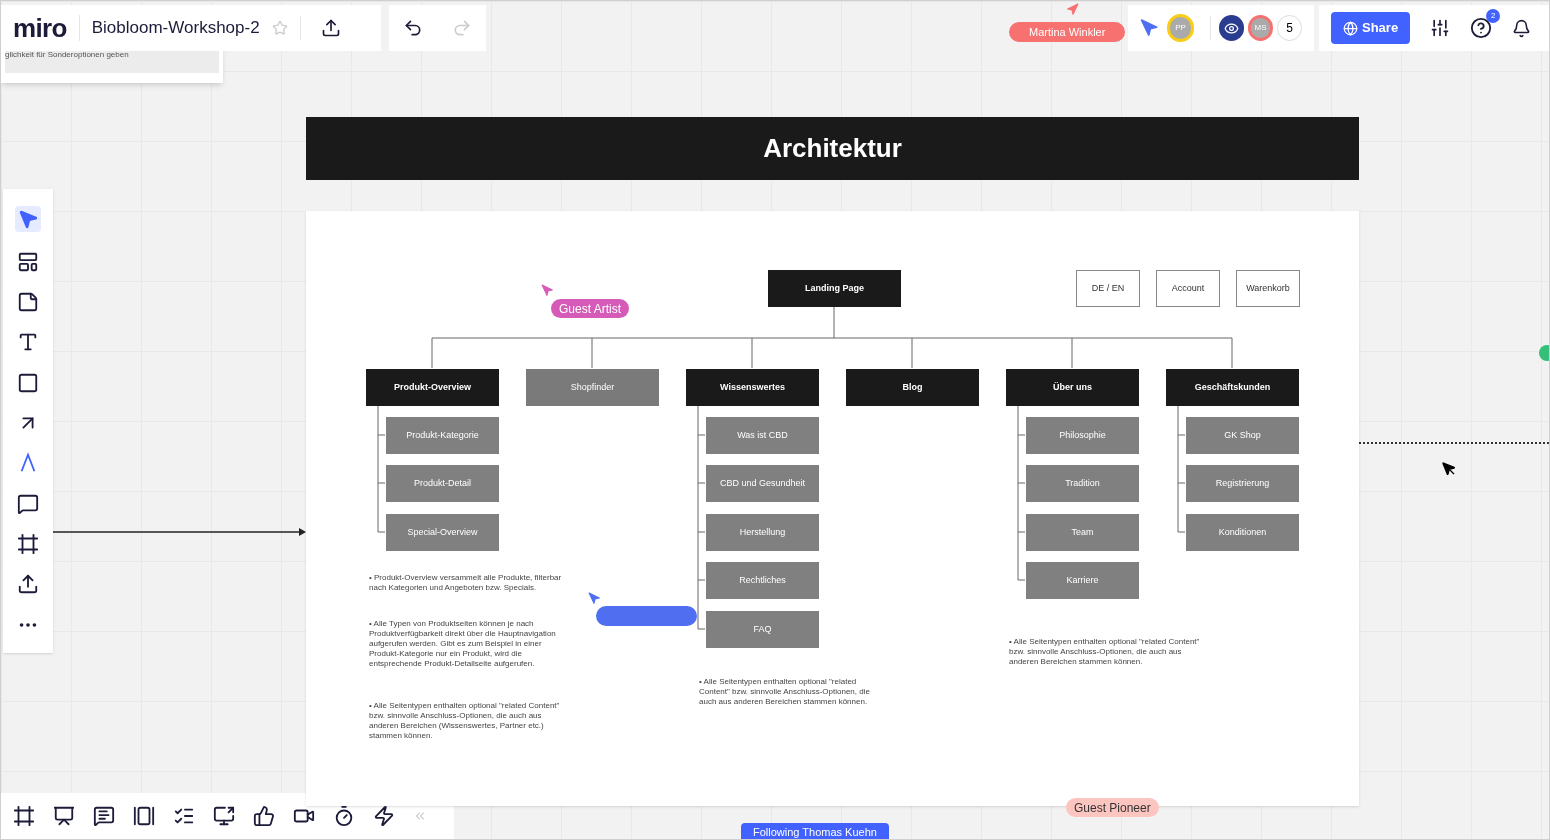 The height and width of the screenshot is (840, 1550). I want to click on board-title: Biobloom-Workshop-2, so click(175, 28).